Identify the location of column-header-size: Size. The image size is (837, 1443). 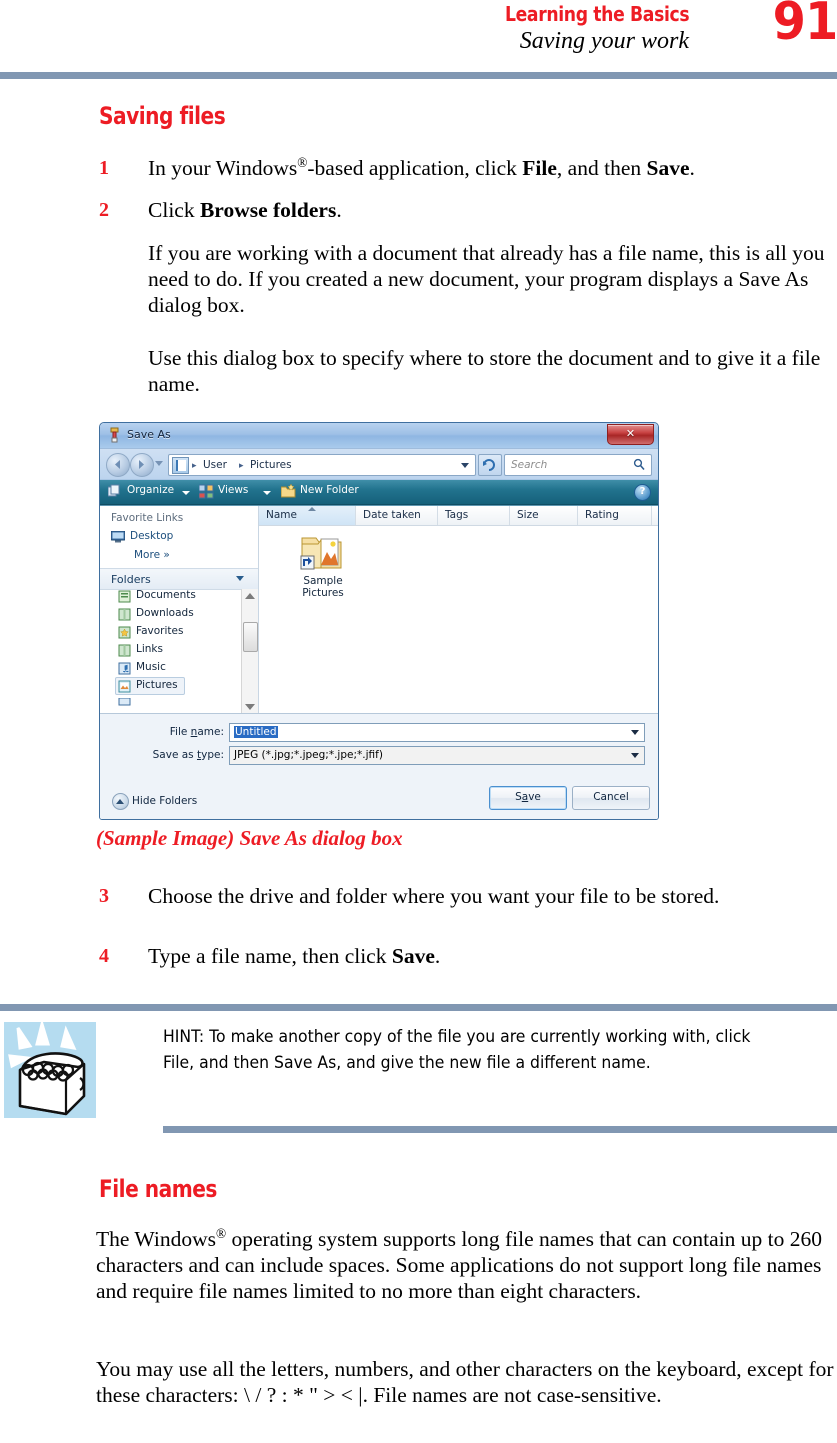
(528, 515).